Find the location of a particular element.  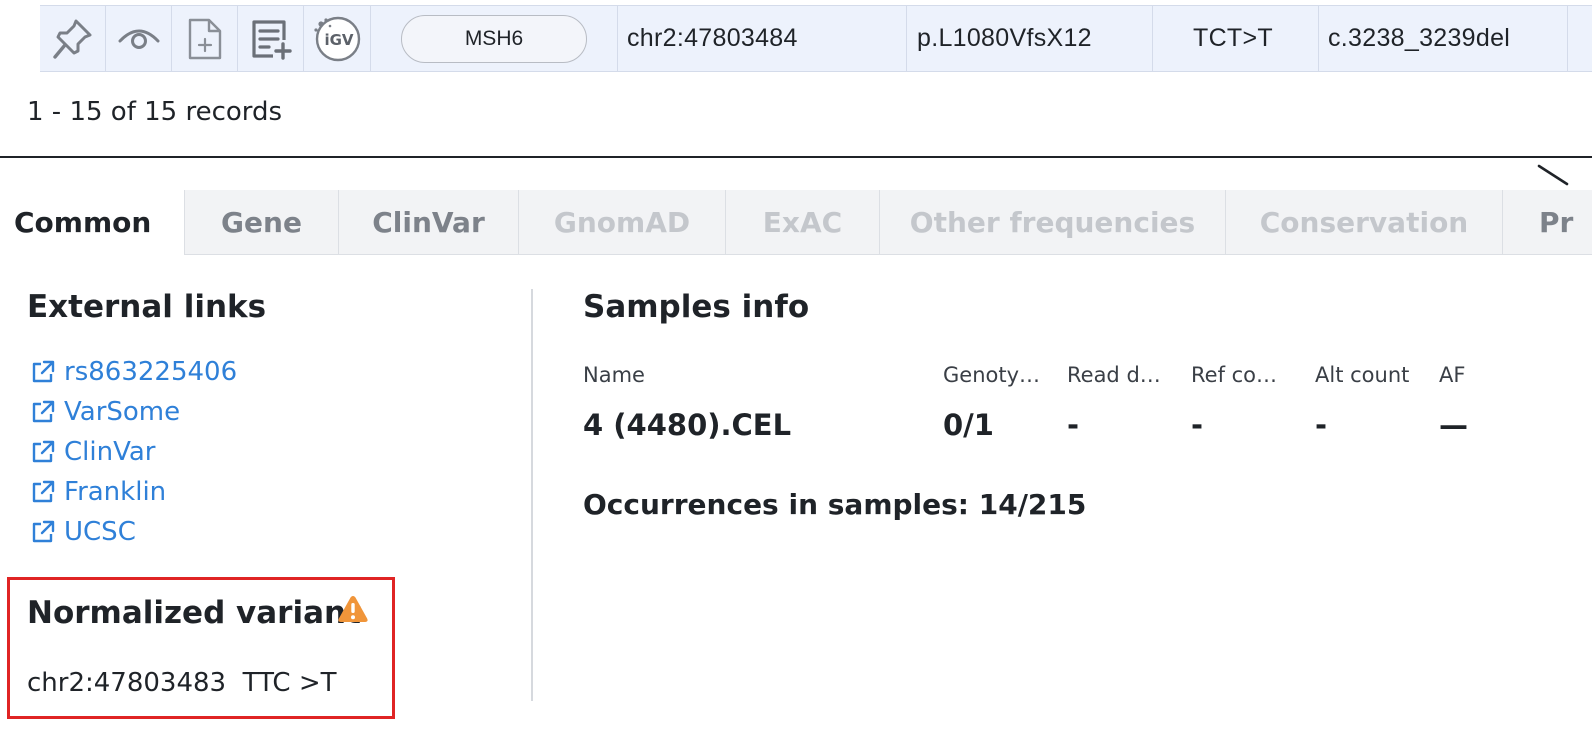

igv-icon: iGV is located at coordinates (337, 38).